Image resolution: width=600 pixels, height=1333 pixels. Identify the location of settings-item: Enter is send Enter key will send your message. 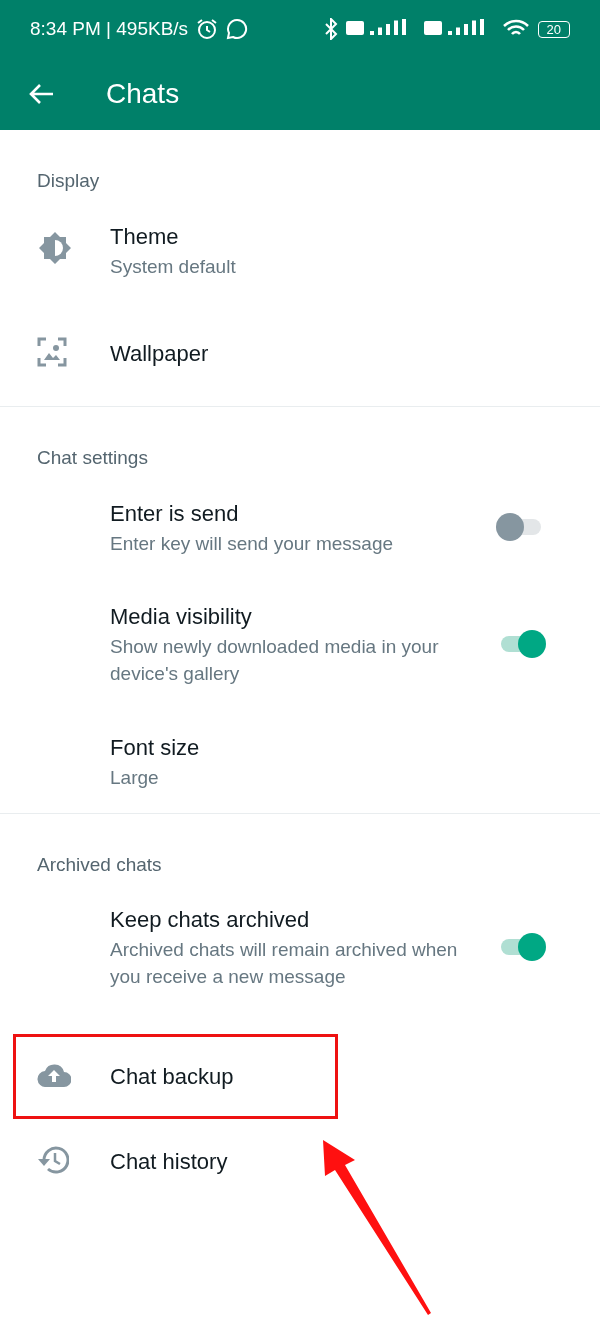
(300, 527).